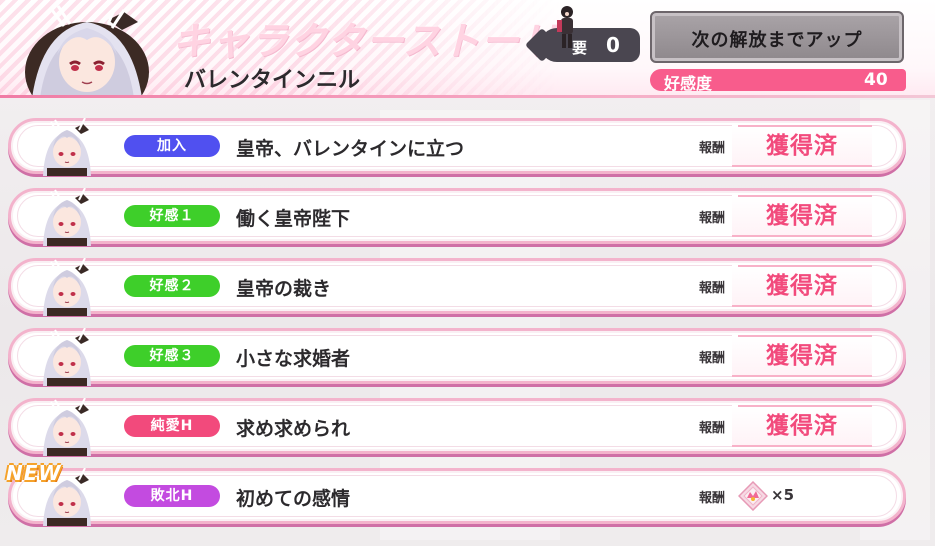  I want to click on story-title: 求め求められ, so click(293, 429).